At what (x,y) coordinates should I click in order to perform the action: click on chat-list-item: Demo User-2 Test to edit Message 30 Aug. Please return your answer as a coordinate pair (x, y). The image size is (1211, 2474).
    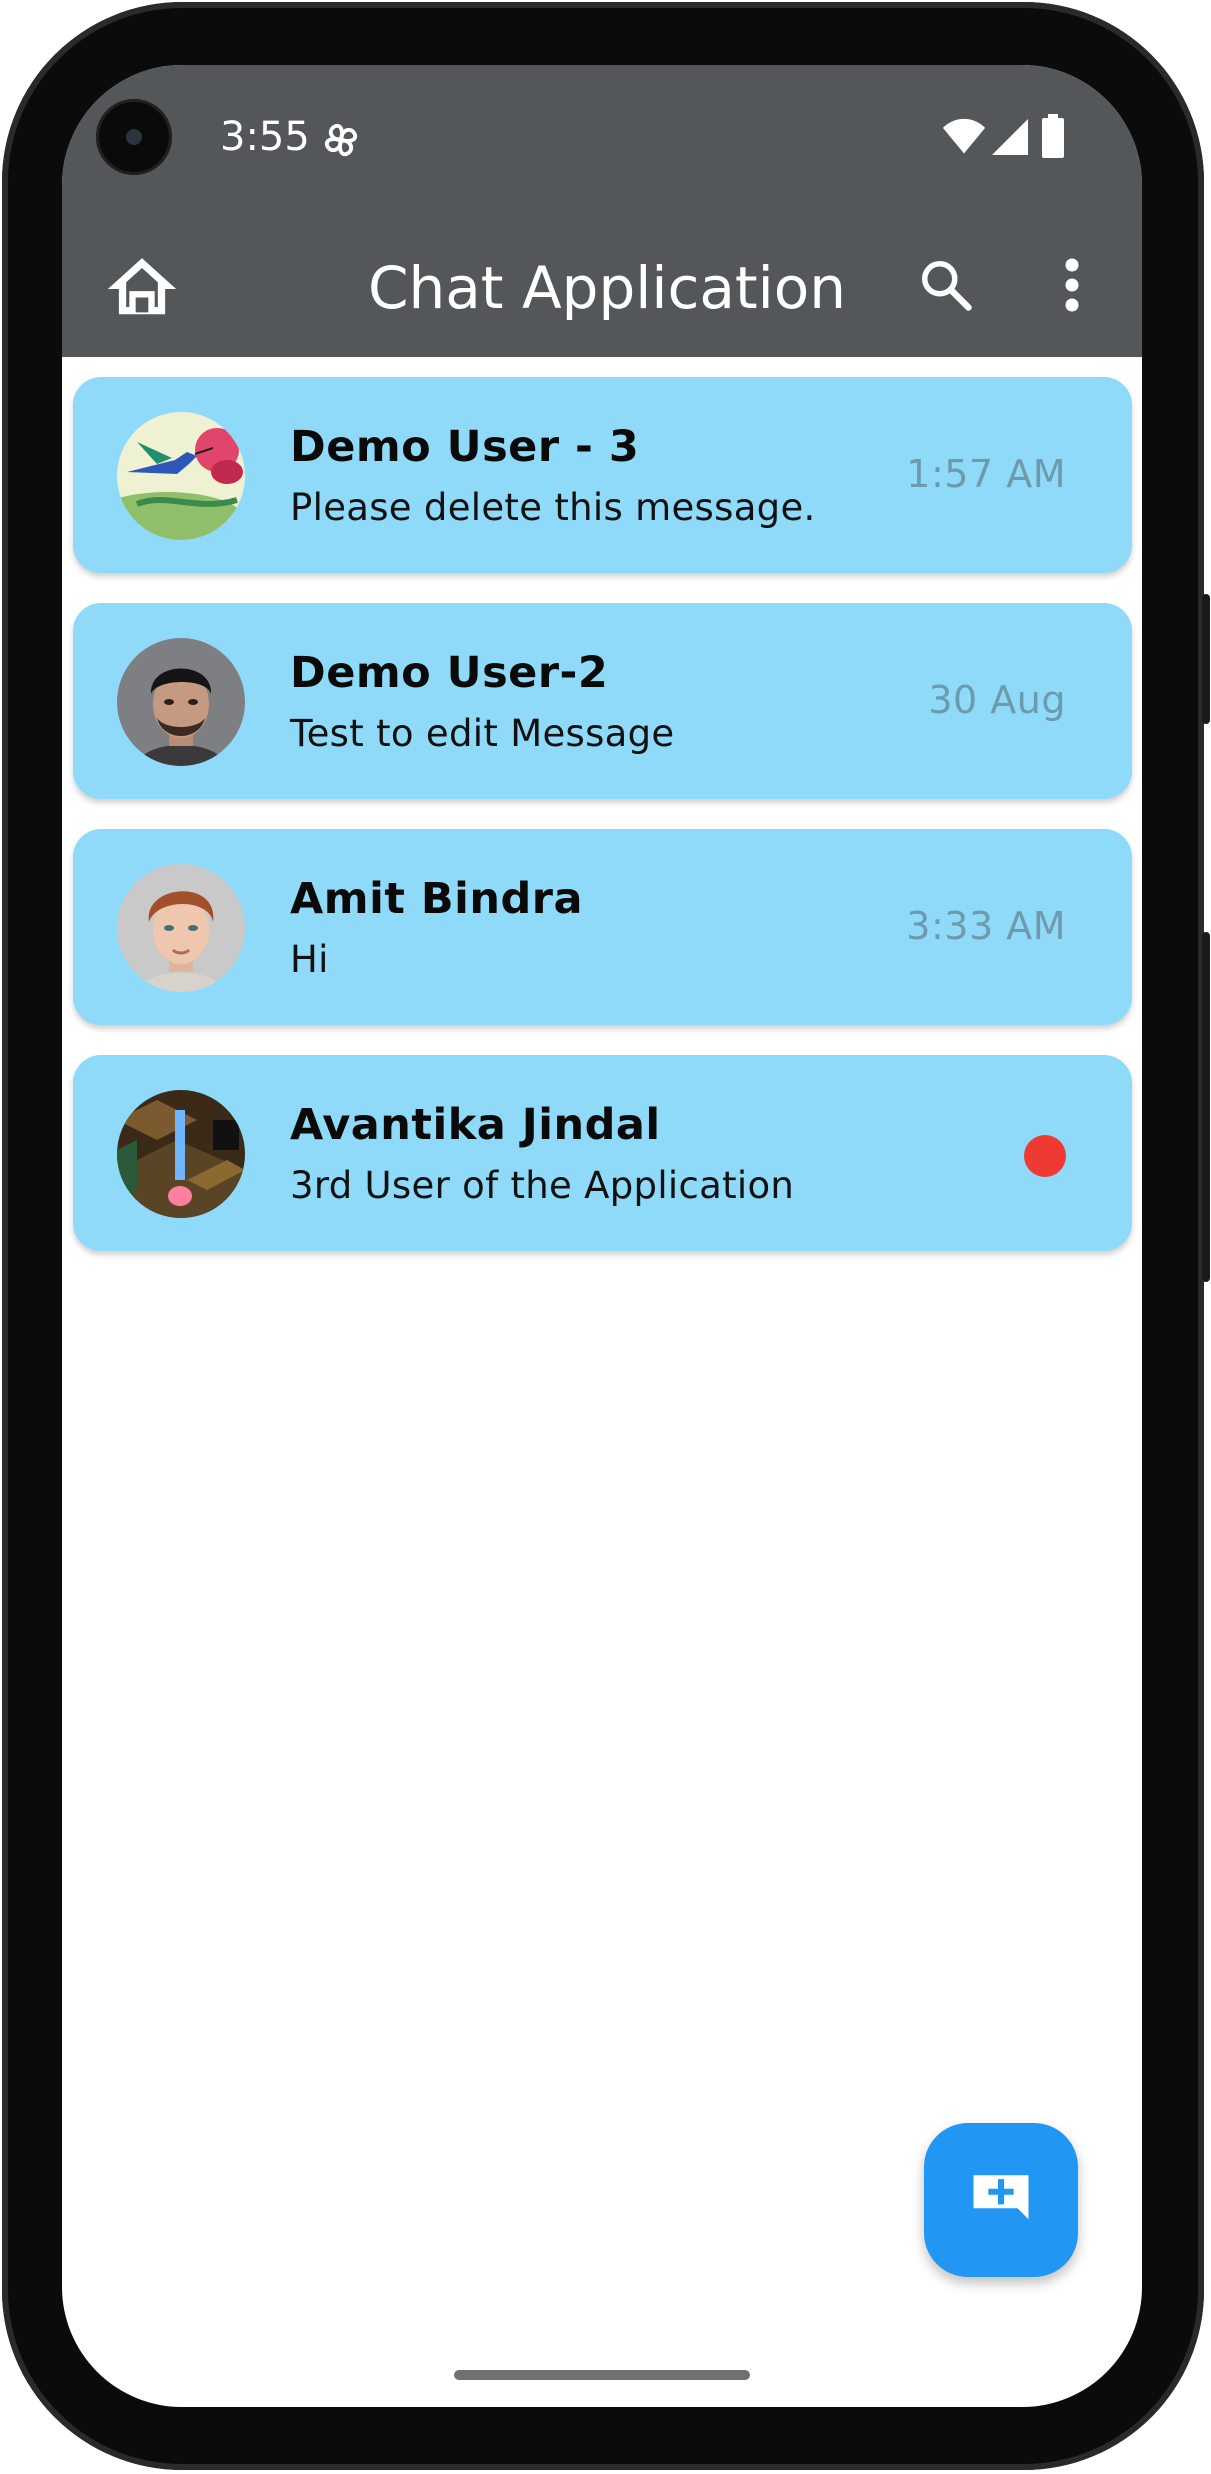
    Looking at the image, I should click on (602, 701).